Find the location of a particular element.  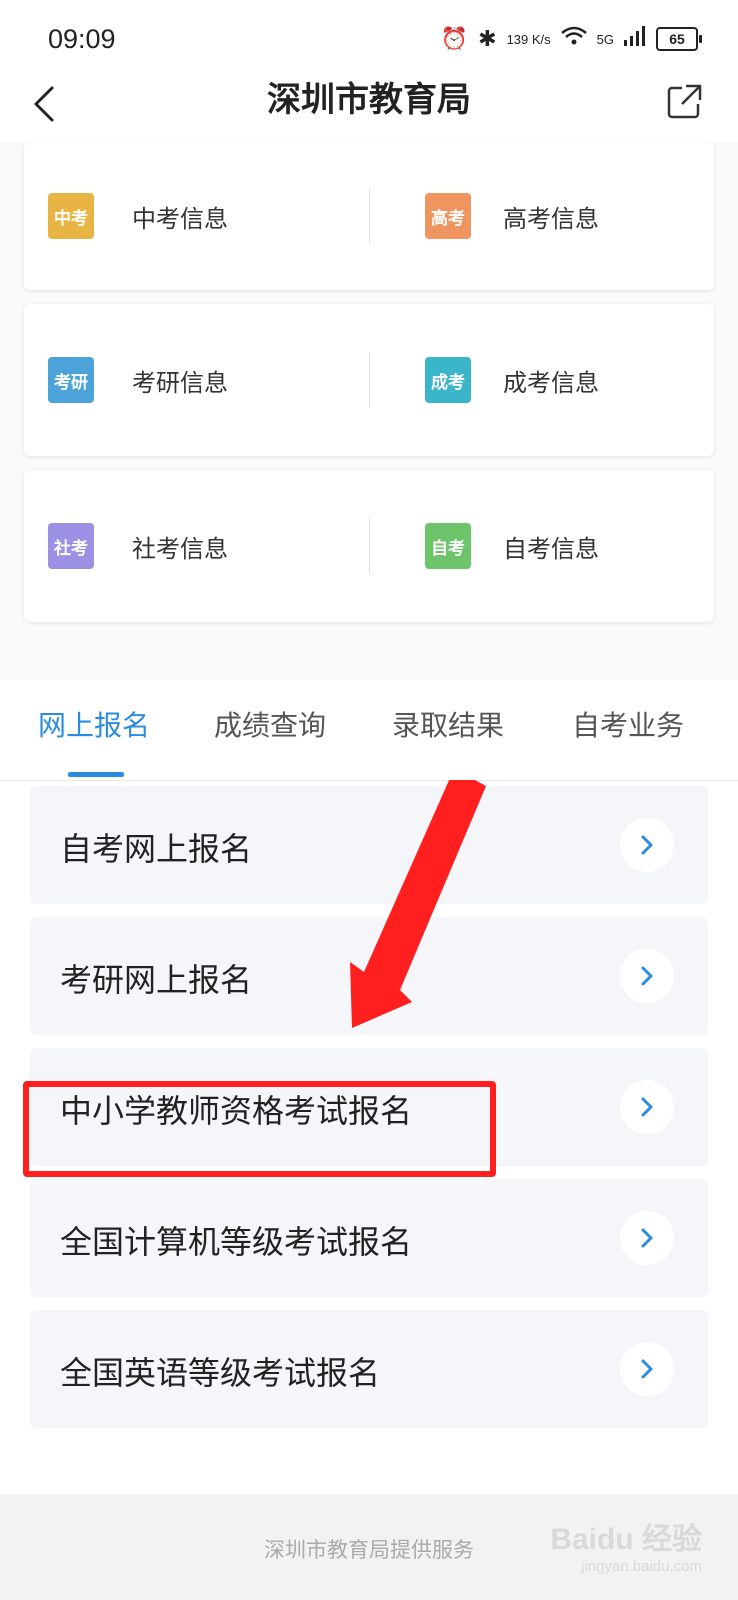

zikao-badge-icon: 自考 is located at coordinates (448, 546).